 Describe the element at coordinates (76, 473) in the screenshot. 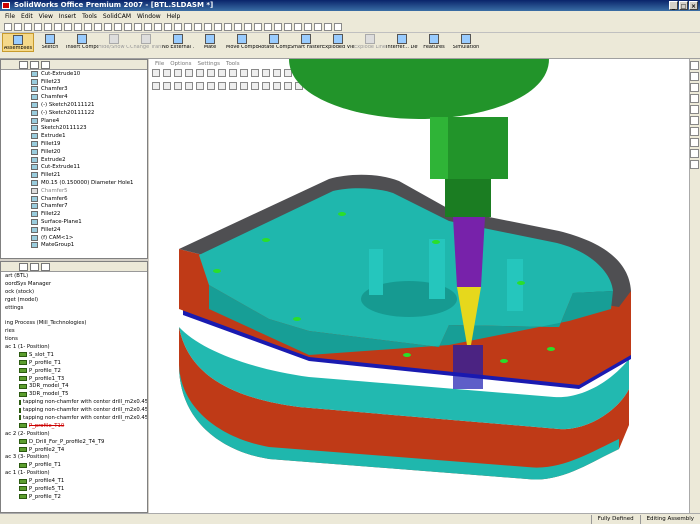

I see `cam-tree-item: ac 1 (1- Position)` at that location.